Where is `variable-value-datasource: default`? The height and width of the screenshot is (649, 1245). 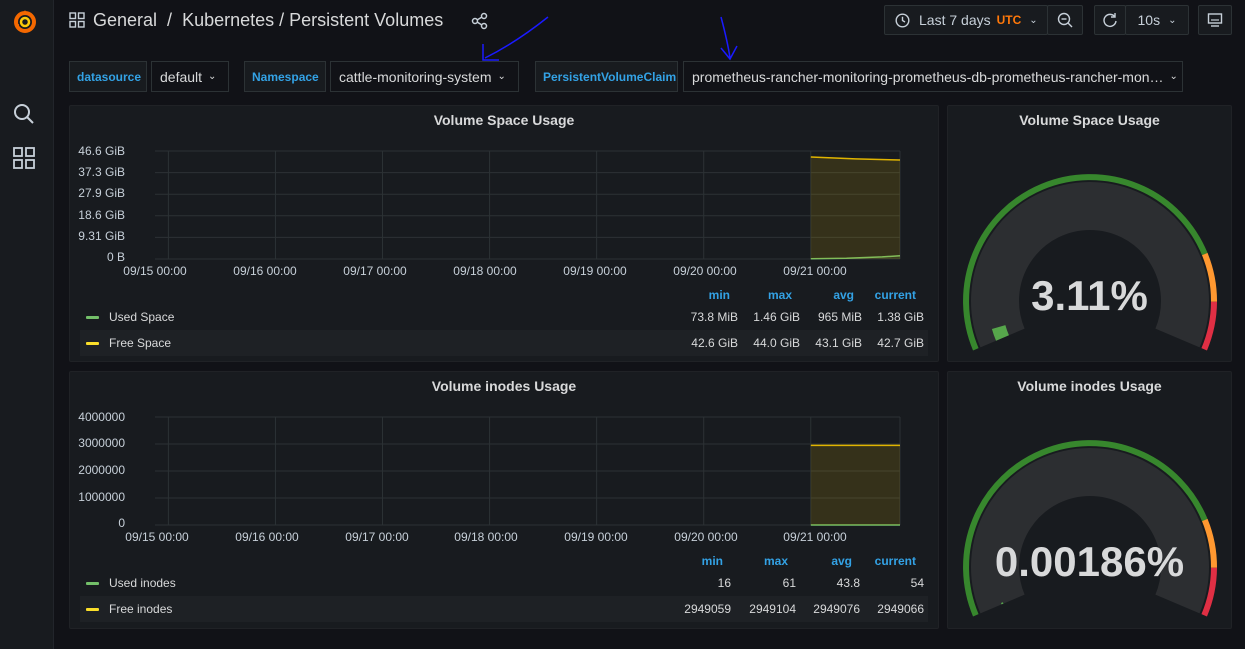 variable-value-datasource: default is located at coordinates (181, 76).